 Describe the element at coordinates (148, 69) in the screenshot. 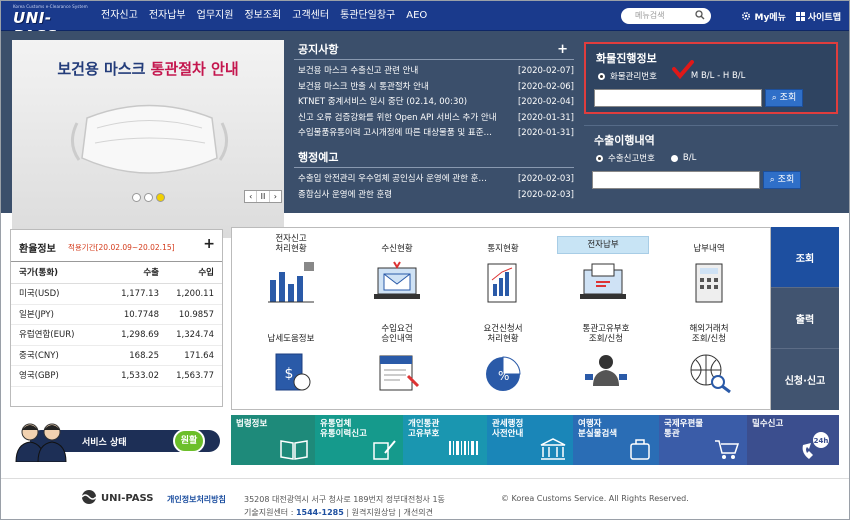

I see `banner-title: 보건용 마스크 통관절차 안내` at that location.